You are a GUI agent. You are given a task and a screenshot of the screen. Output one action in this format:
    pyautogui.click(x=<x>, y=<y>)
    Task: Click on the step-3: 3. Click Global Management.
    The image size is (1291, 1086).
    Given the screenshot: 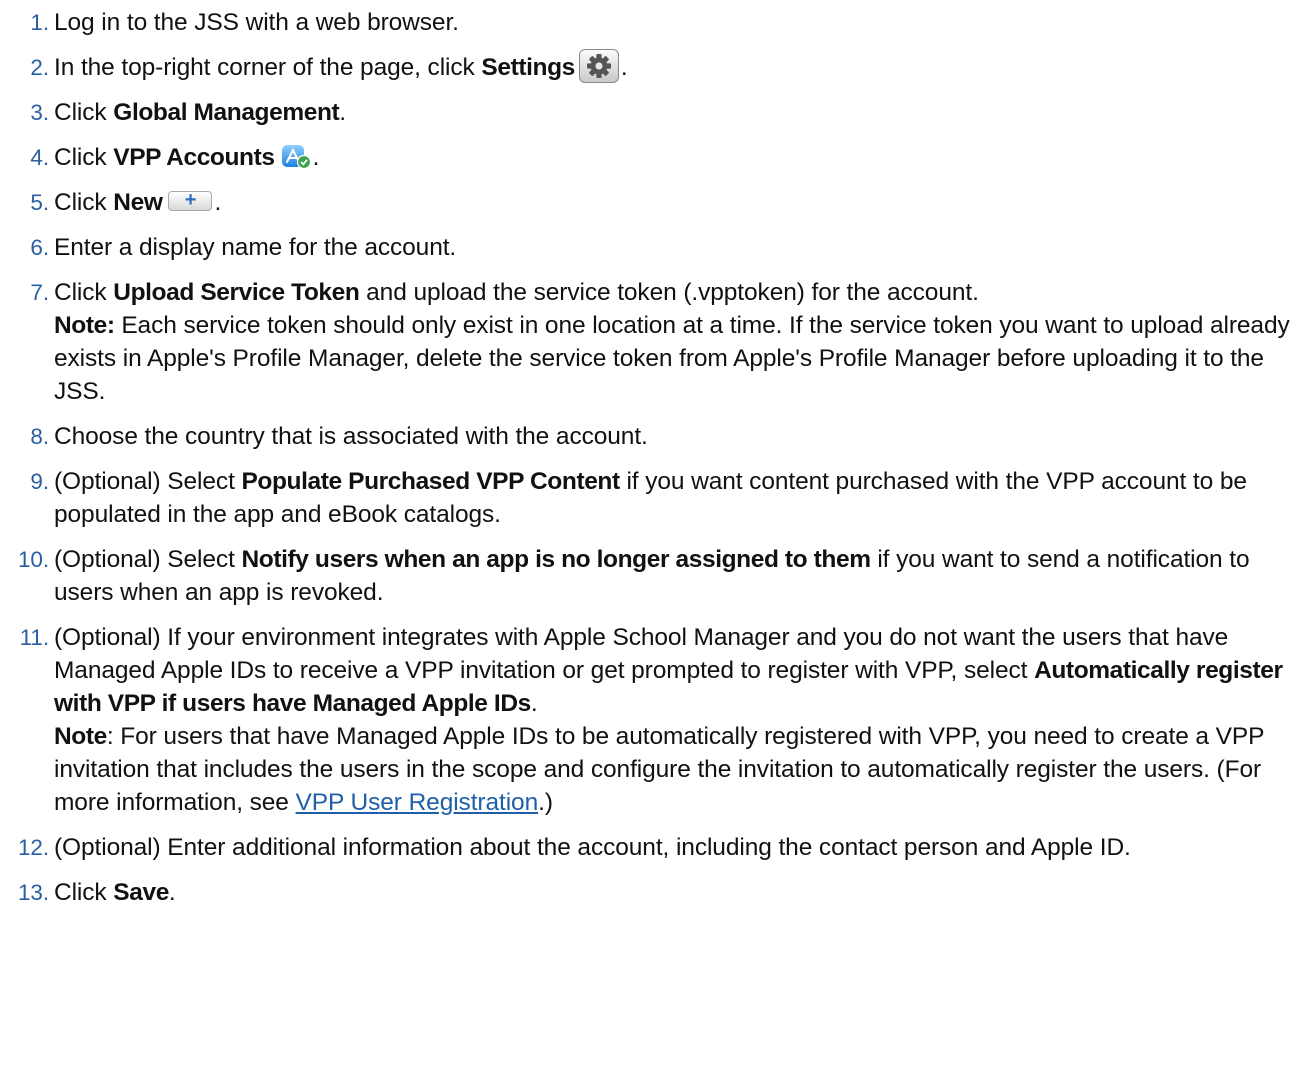 What is the action you would take?
    pyautogui.click(x=645, y=112)
    